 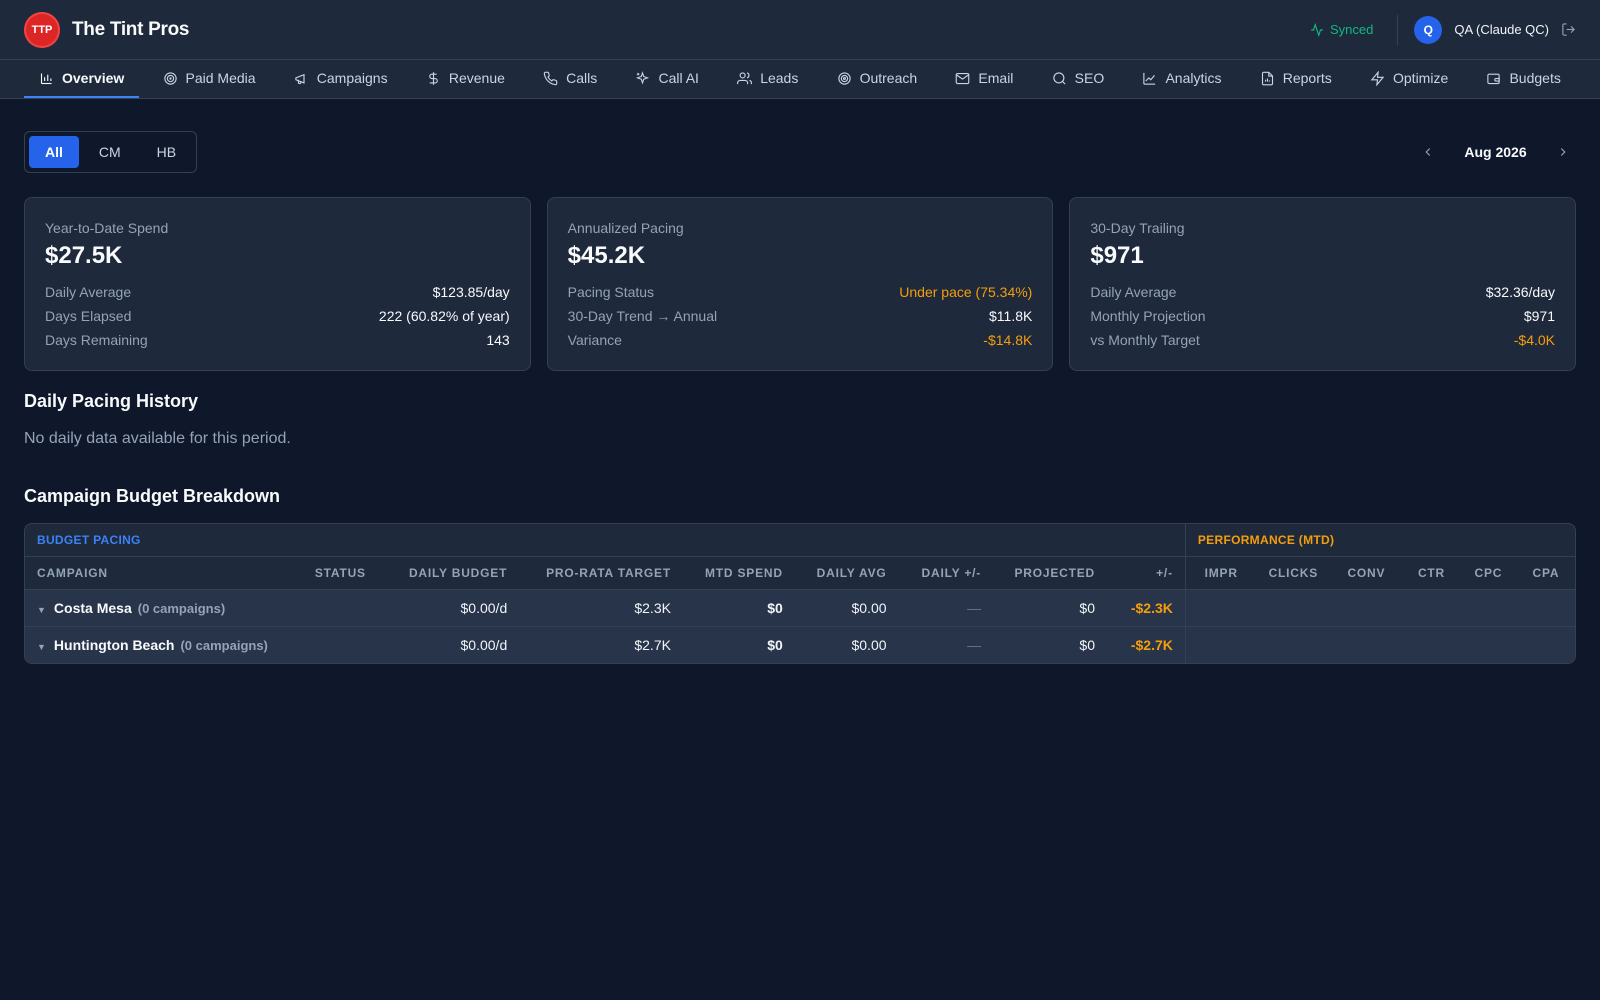 I want to click on tab-label: Optimize, so click(x=1421, y=78).